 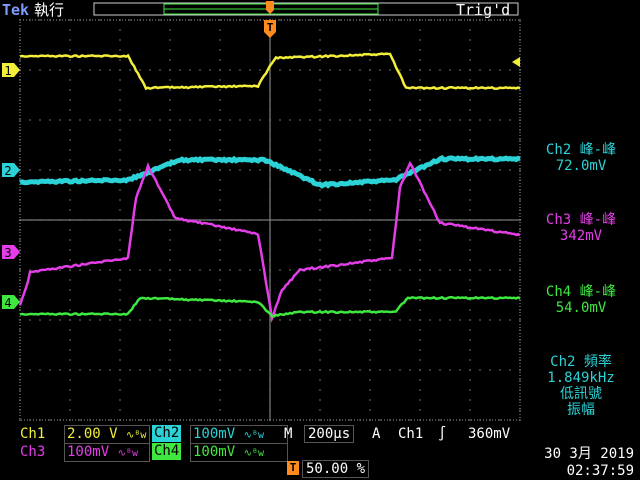 What do you see at coordinates (581, 362) in the screenshot?
I see `freq-measurement-label: Ch2 頻率` at bounding box center [581, 362].